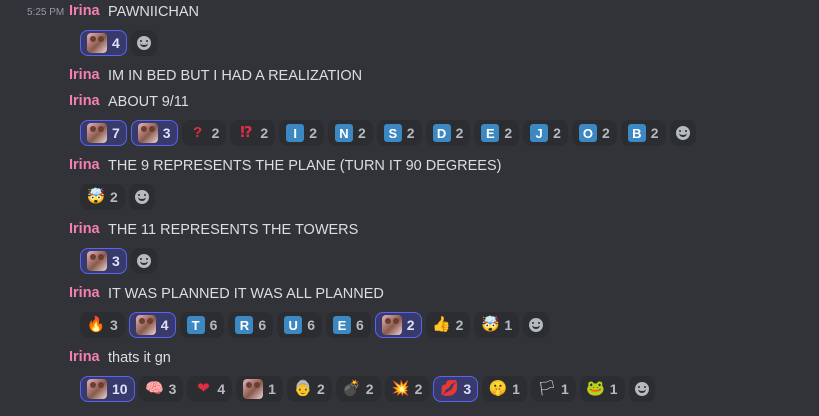  I want to click on reaction-bar: 10 🧠 3 ❤ 4 1 👵 2 💣 2 💥 2 💋 3 🤫 1 🏳 1 🐸 1, so click(367, 389).